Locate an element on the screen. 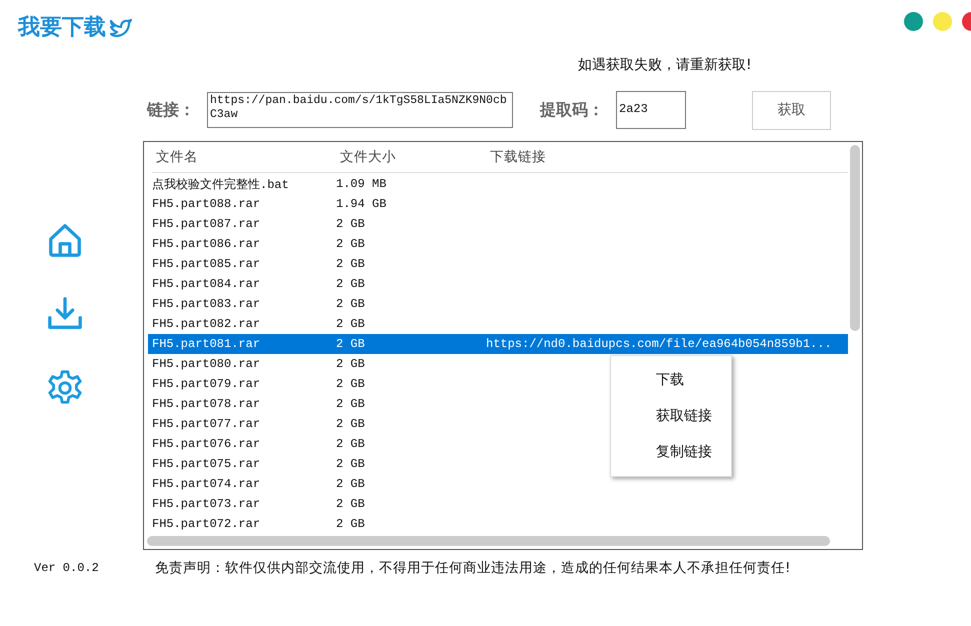  column-header: 文件大小 is located at coordinates (415, 157).